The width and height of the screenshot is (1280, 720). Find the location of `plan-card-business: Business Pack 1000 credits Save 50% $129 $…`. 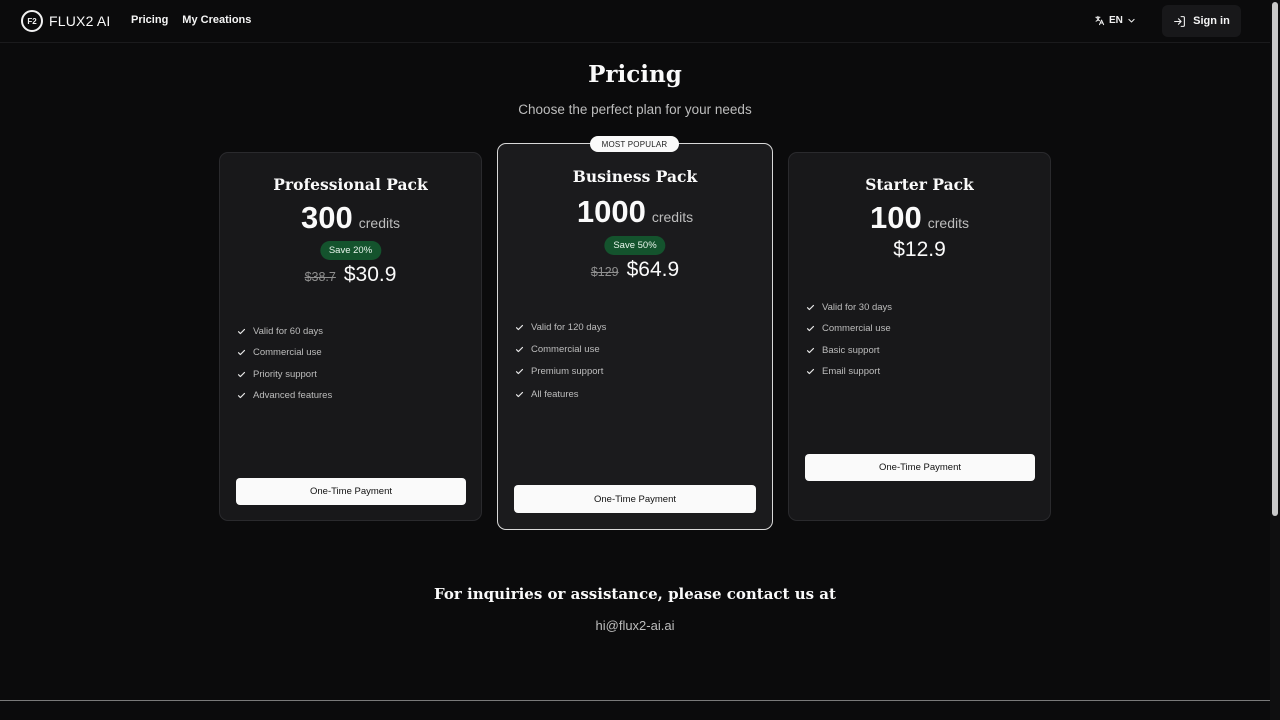

plan-card-business: Business Pack 1000 credits Save 50% $129 $… is located at coordinates (635, 336).